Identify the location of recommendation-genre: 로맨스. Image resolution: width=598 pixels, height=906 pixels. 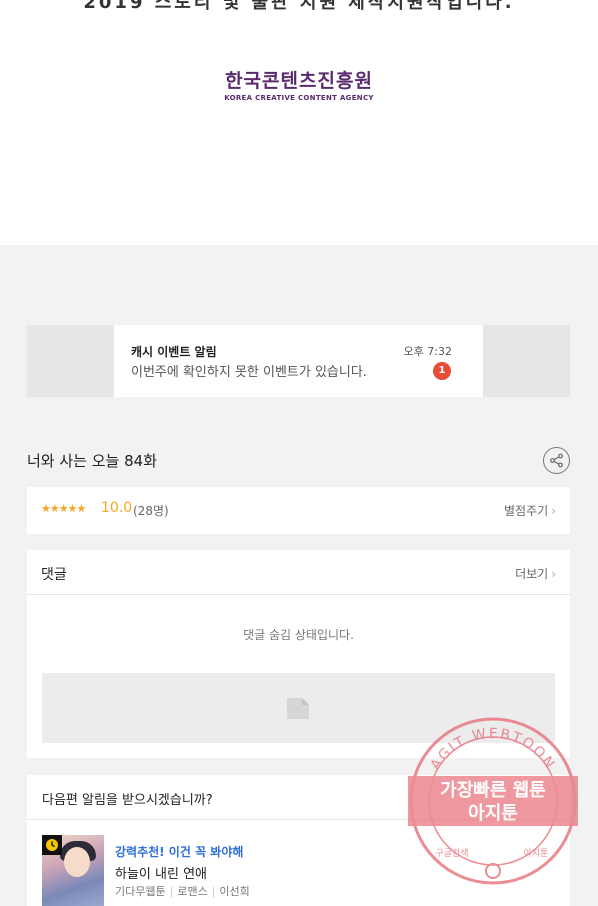
(192, 891).